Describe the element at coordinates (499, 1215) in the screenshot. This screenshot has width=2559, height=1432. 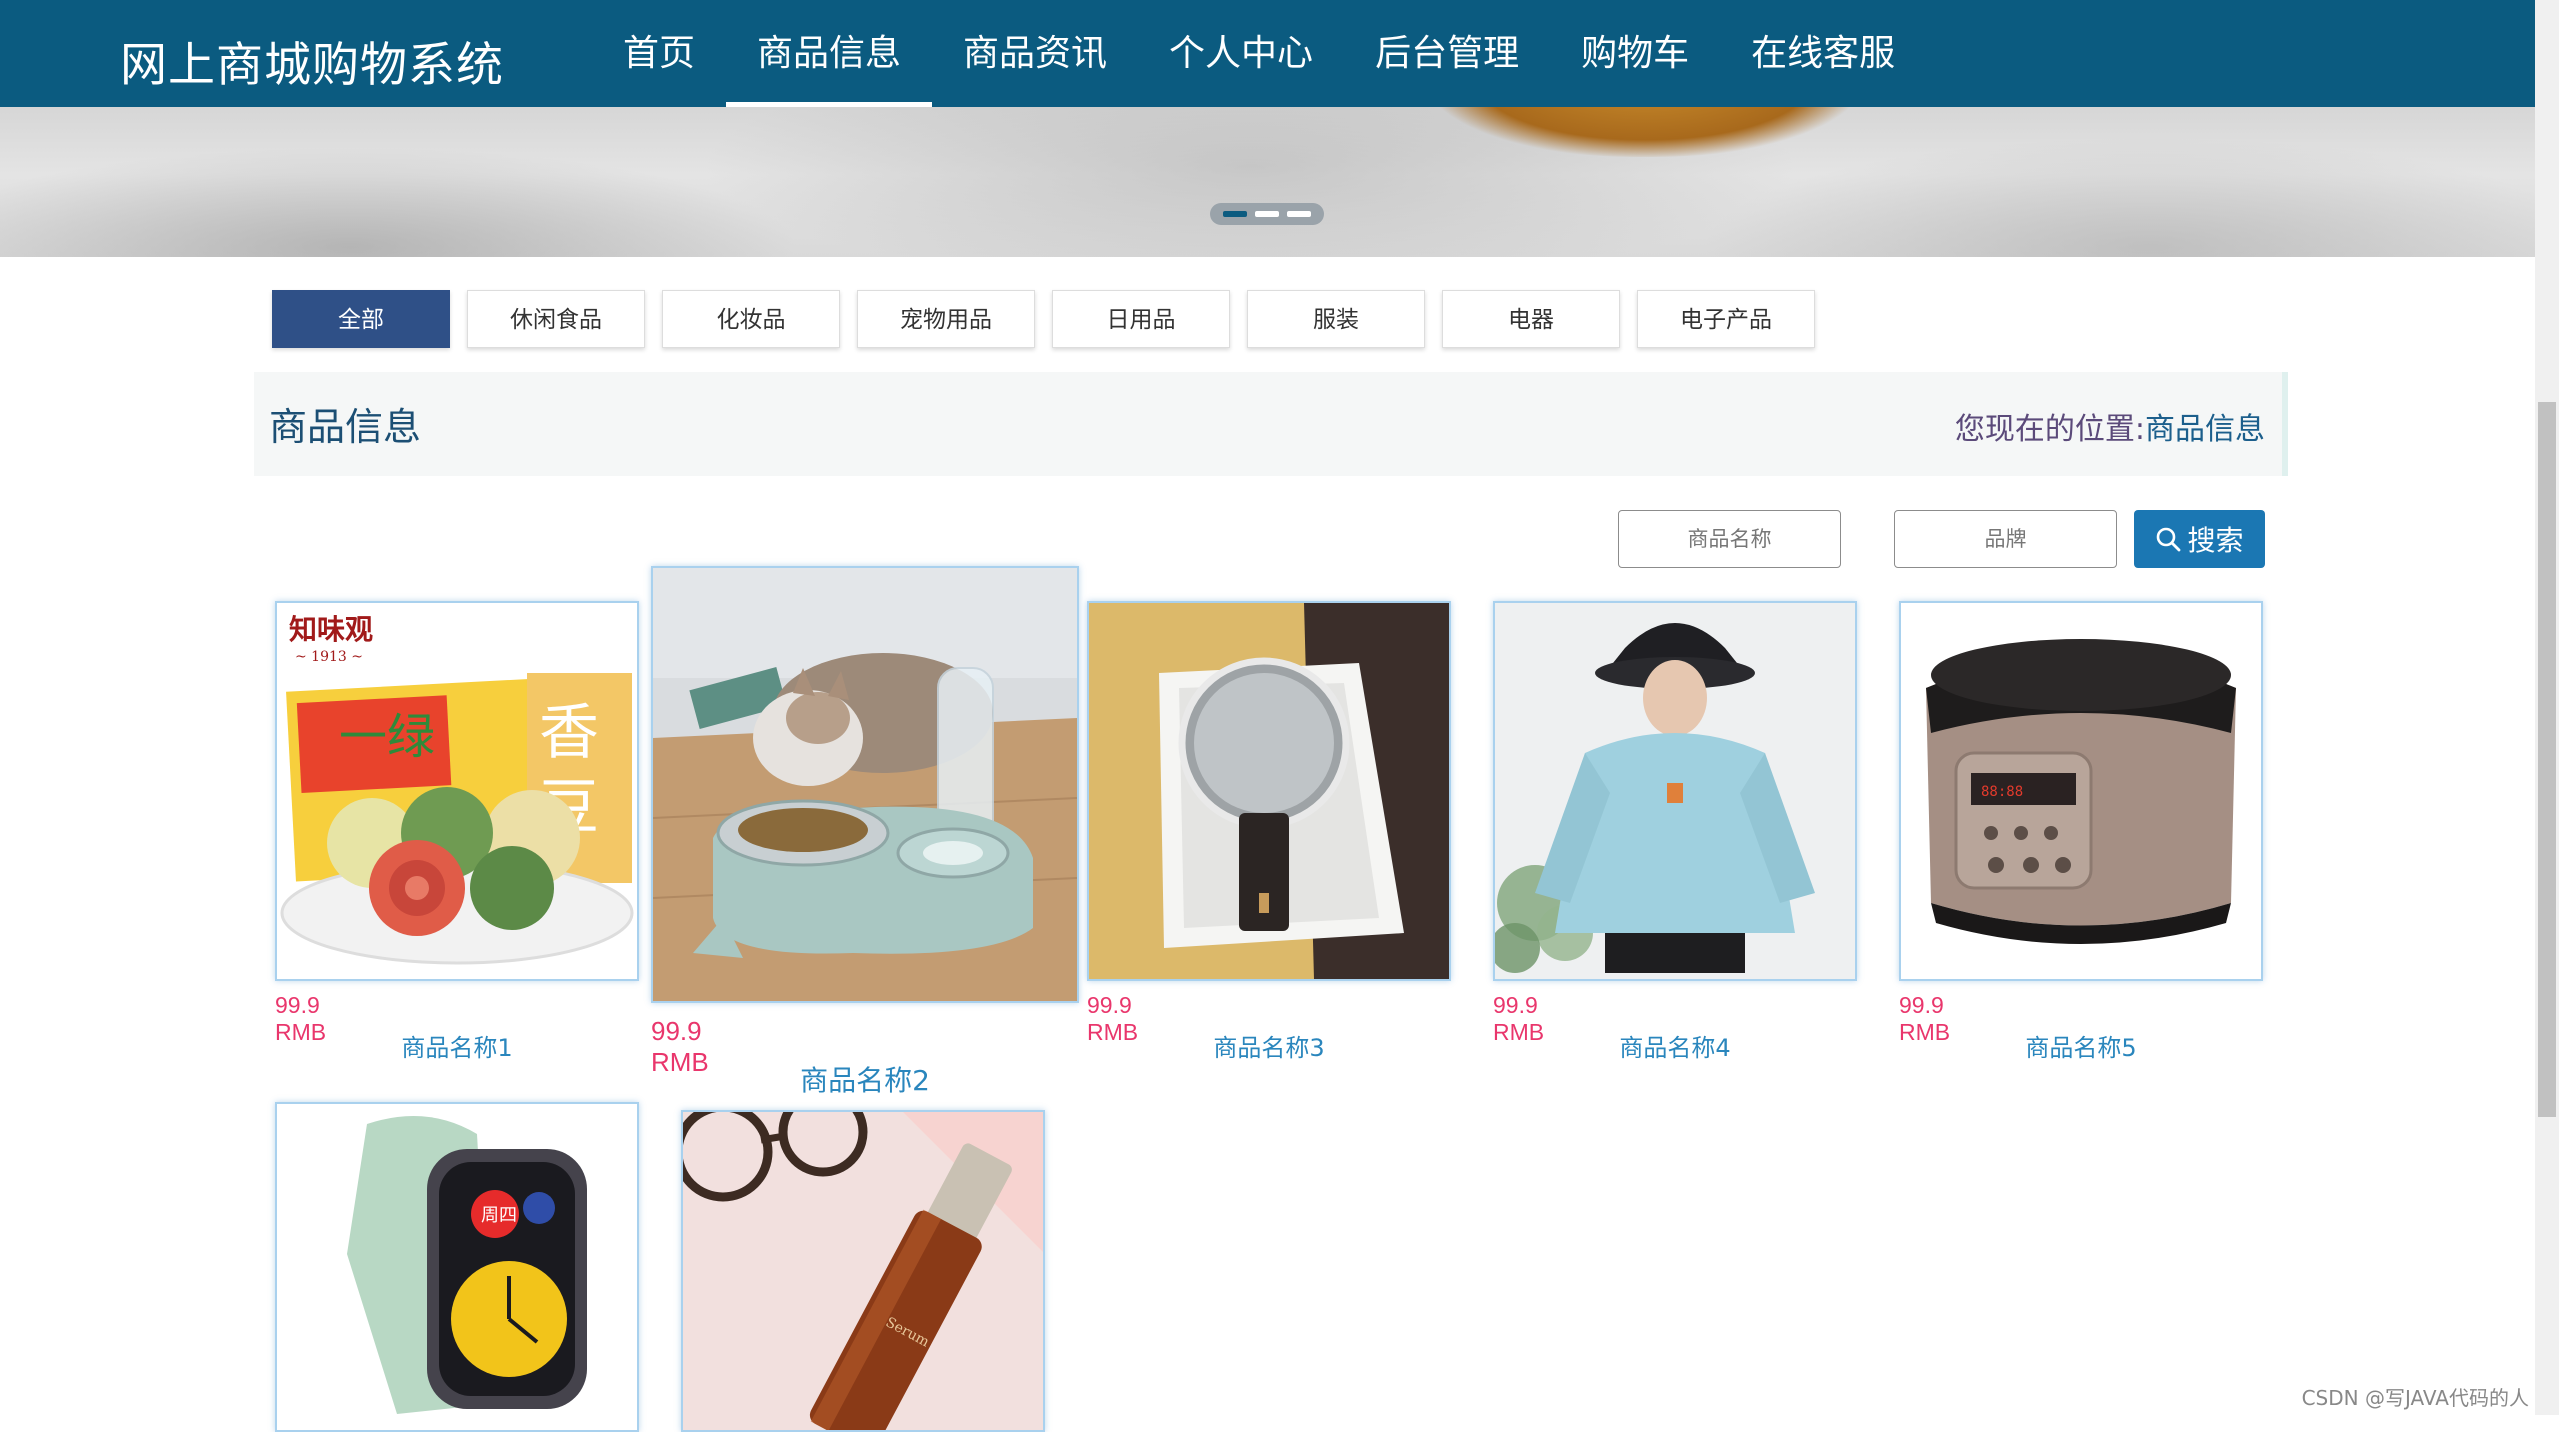
I see `svg-text: 周四` at that location.